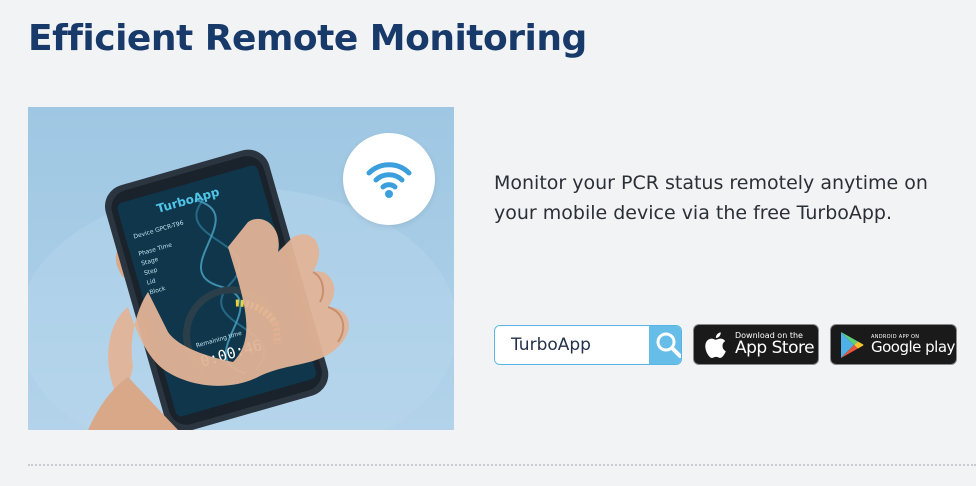  Describe the element at coordinates (775, 348) in the screenshot. I see `app-store-big-text: App Store` at that location.